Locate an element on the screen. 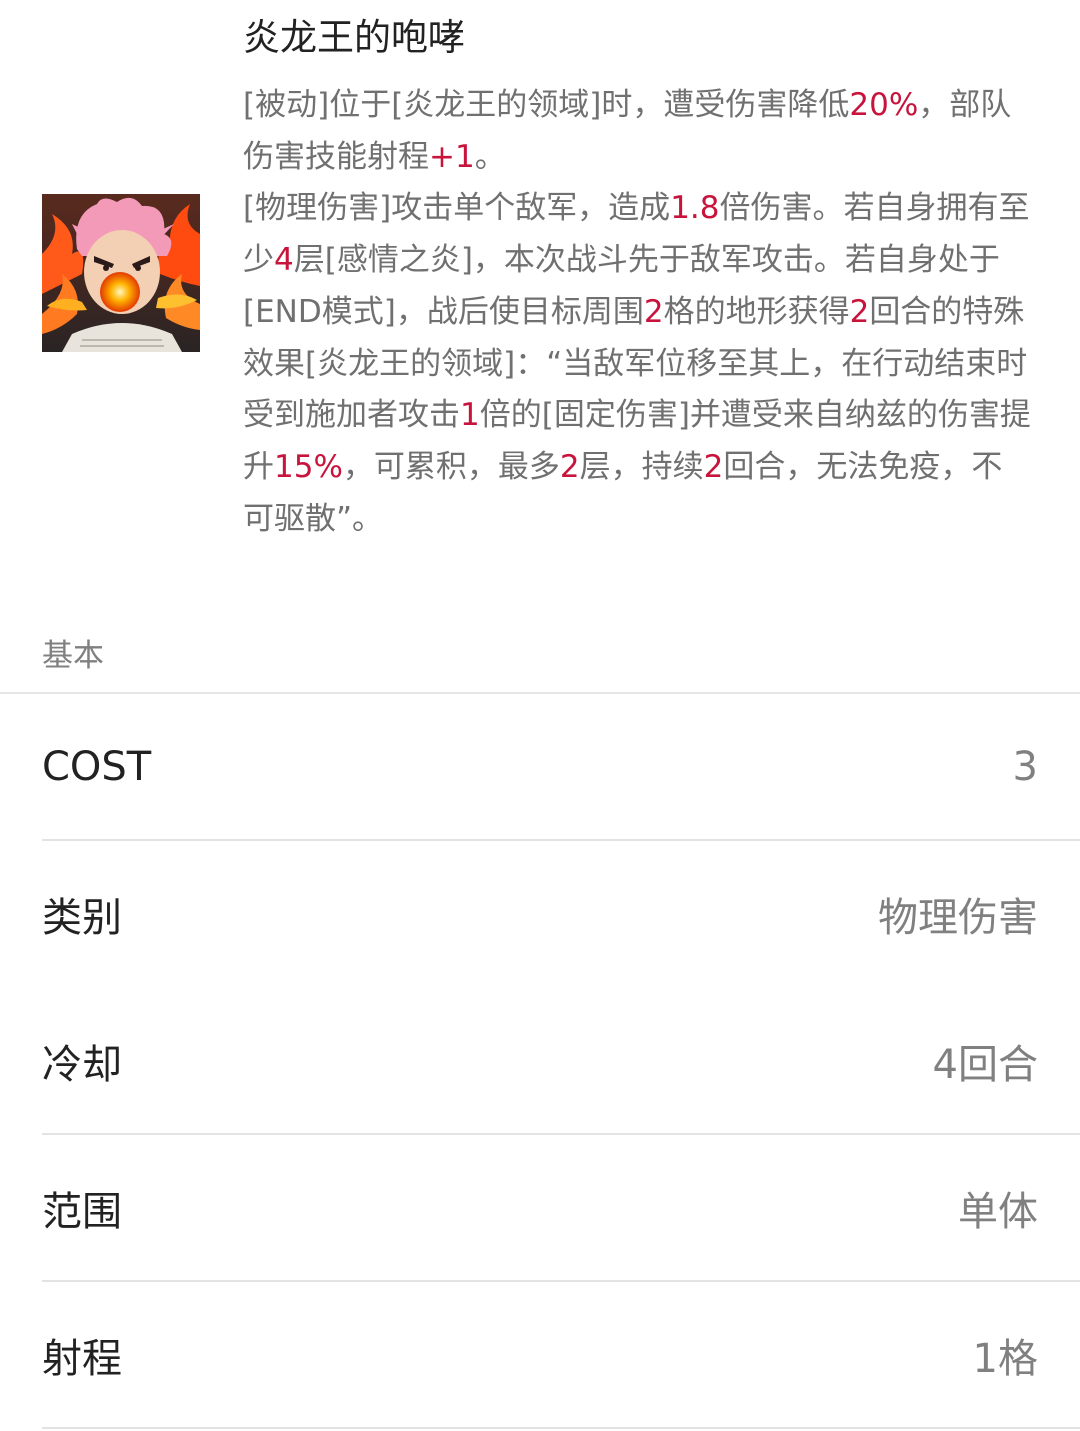 Image resolution: width=1080 pixels, height=1431 pixels. section-label-basic: 基本 is located at coordinates (73, 656).